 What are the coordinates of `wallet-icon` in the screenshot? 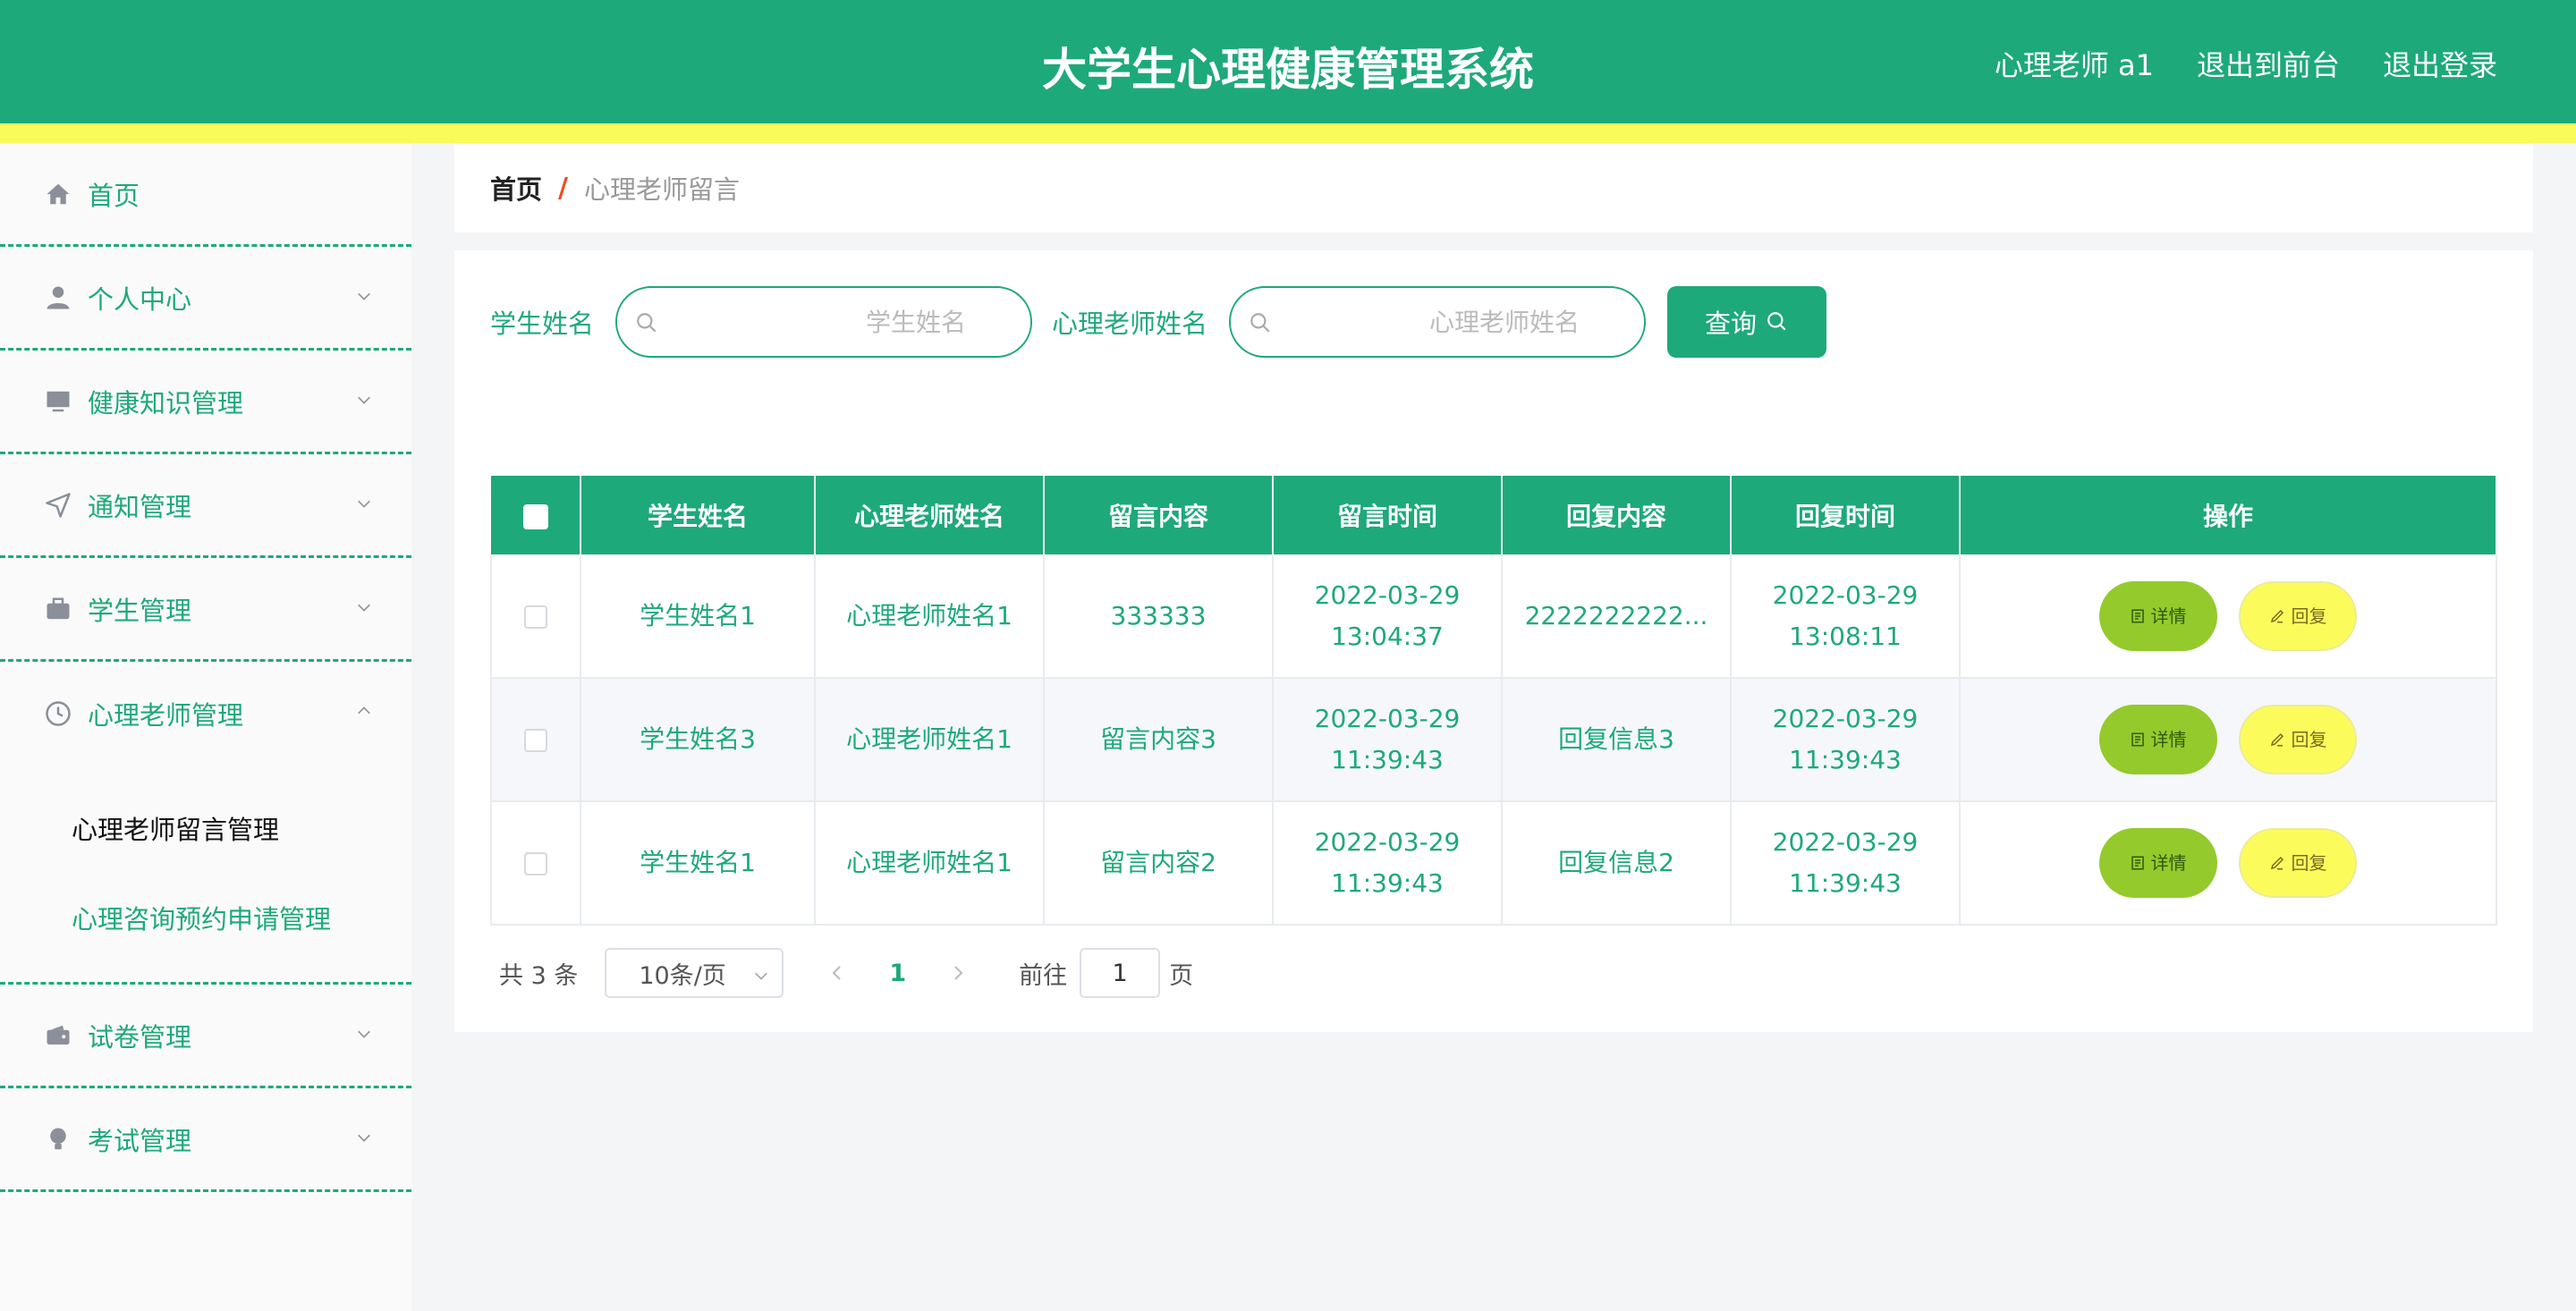 It's located at (58, 1035).